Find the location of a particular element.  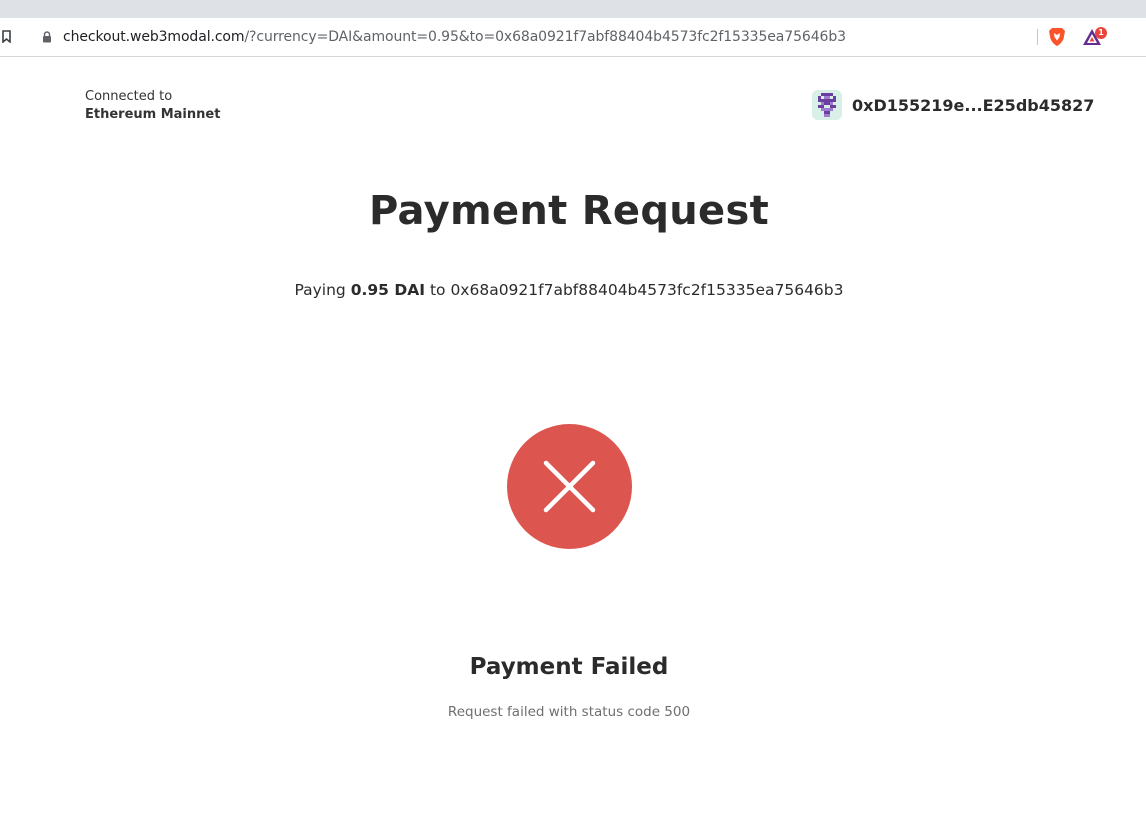

notification-badge: 1 is located at coordinates (1101, 33).